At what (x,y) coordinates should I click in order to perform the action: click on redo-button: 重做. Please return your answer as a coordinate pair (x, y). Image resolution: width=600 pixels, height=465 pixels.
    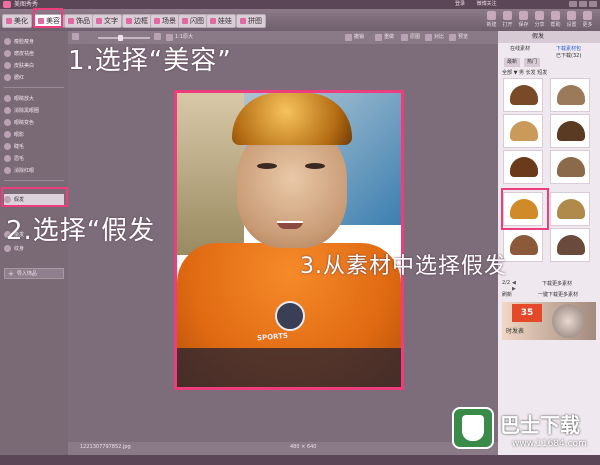
    Looking at the image, I should click on (384, 37).